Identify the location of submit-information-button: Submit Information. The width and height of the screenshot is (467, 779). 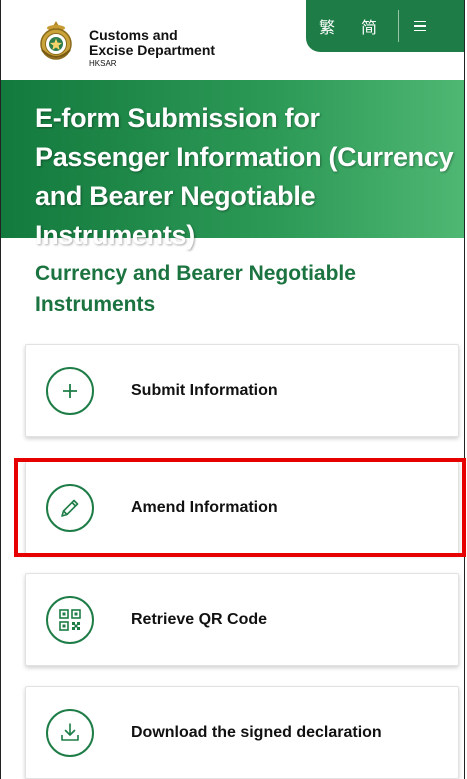
(242, 390).